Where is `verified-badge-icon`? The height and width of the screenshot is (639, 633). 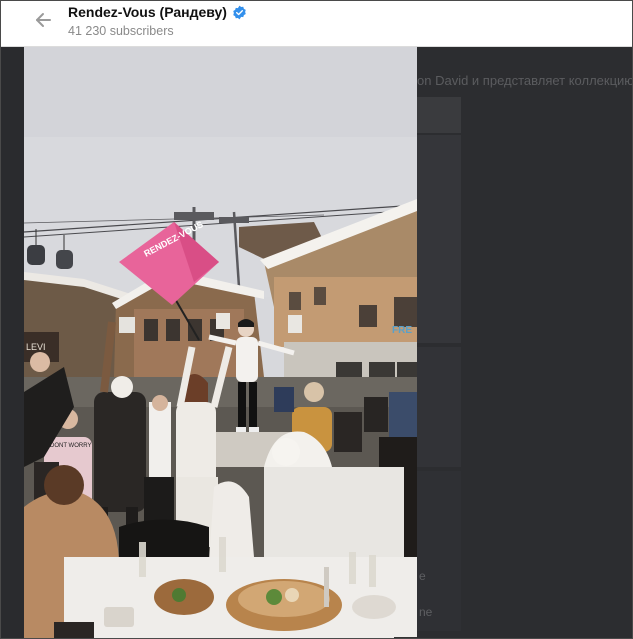 verified-badge-icon is located at coordinates (239, 12).